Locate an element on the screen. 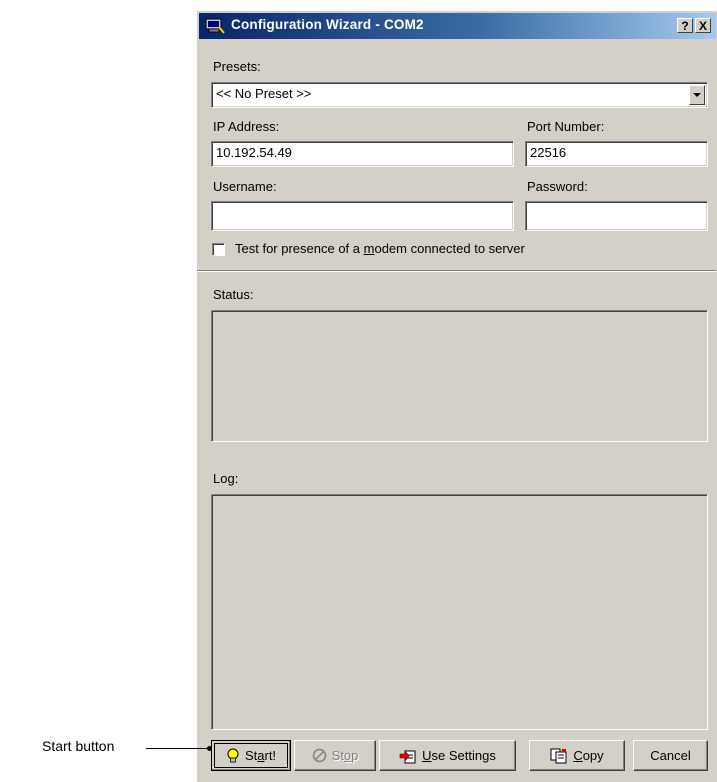 This screenshot has width=717, height=782. password-label: Password: is located at coordinates (557, 186).